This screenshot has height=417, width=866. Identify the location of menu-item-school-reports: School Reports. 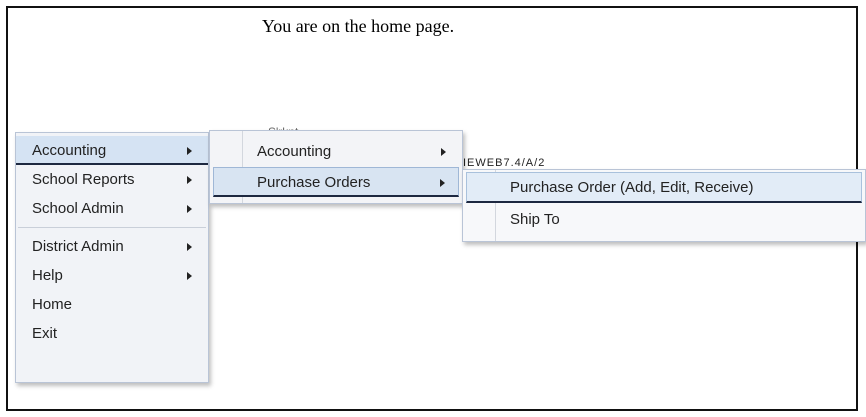
(112, 179).